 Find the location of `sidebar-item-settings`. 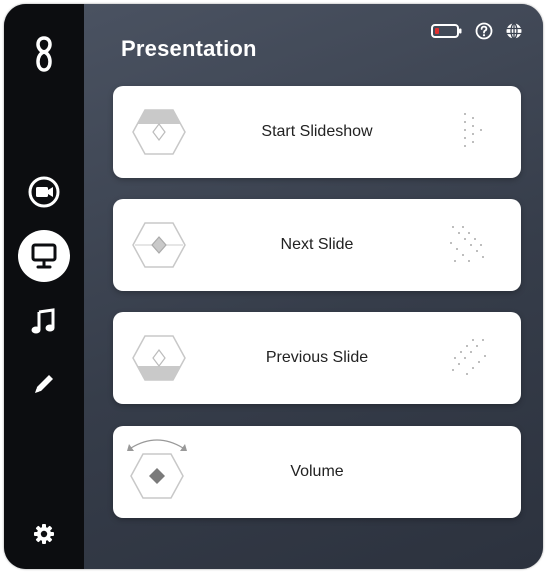

sidebar-item-settings is located at coordinates (44, 534).